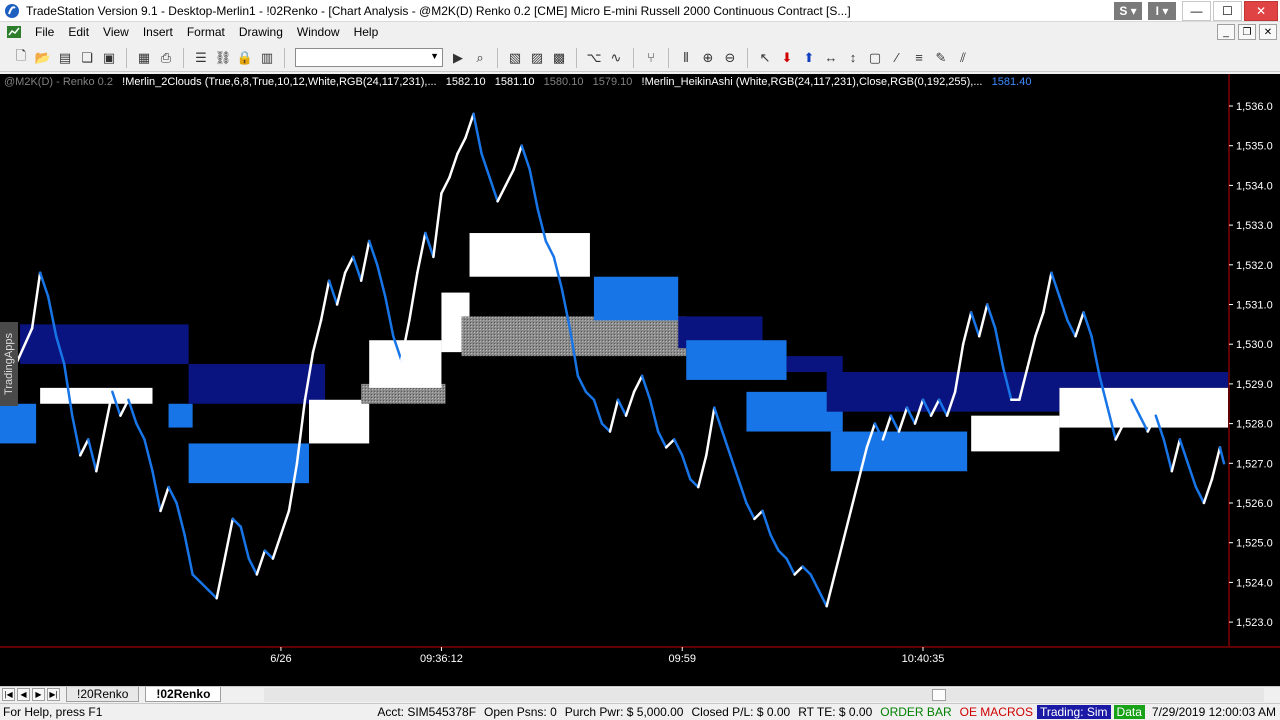  What do you see at coordinates (366, 32) in the screenshot?
I see `menu-help: Help` at bounding box center [366, 32].